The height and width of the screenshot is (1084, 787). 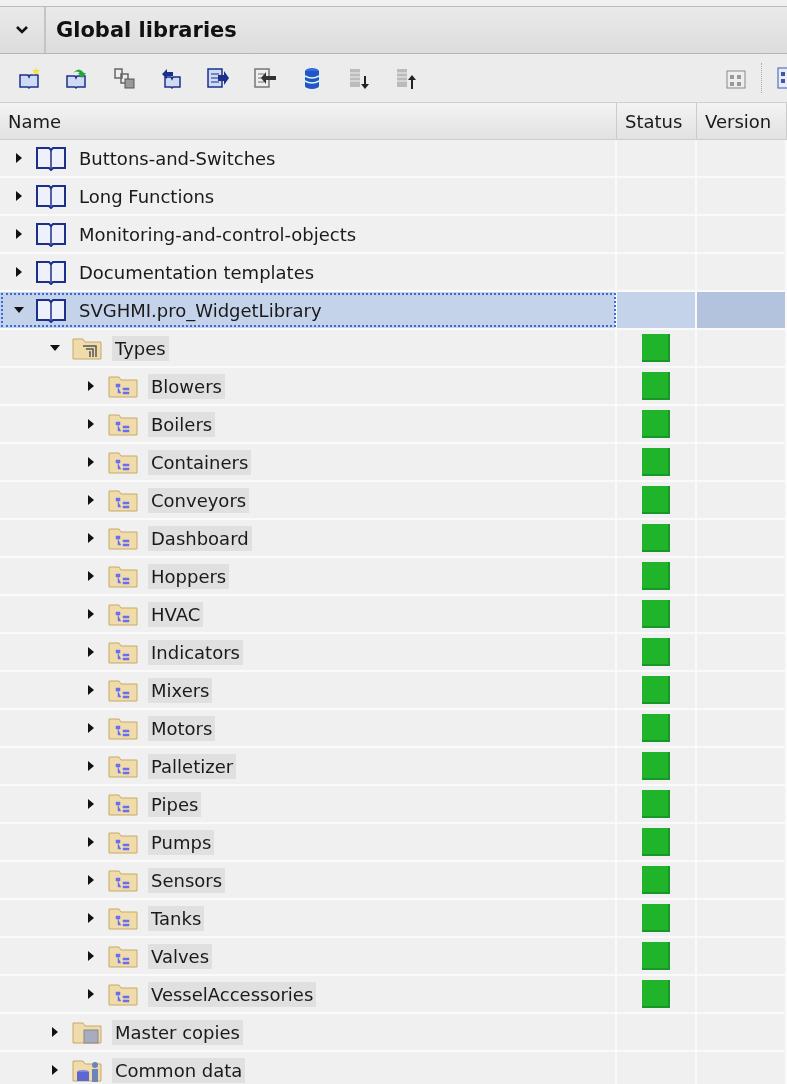 What do you see at coordinates (181, 842) in the screenshot?
I see `tree-item-label: Pumps` at bounding box center [181, 842].